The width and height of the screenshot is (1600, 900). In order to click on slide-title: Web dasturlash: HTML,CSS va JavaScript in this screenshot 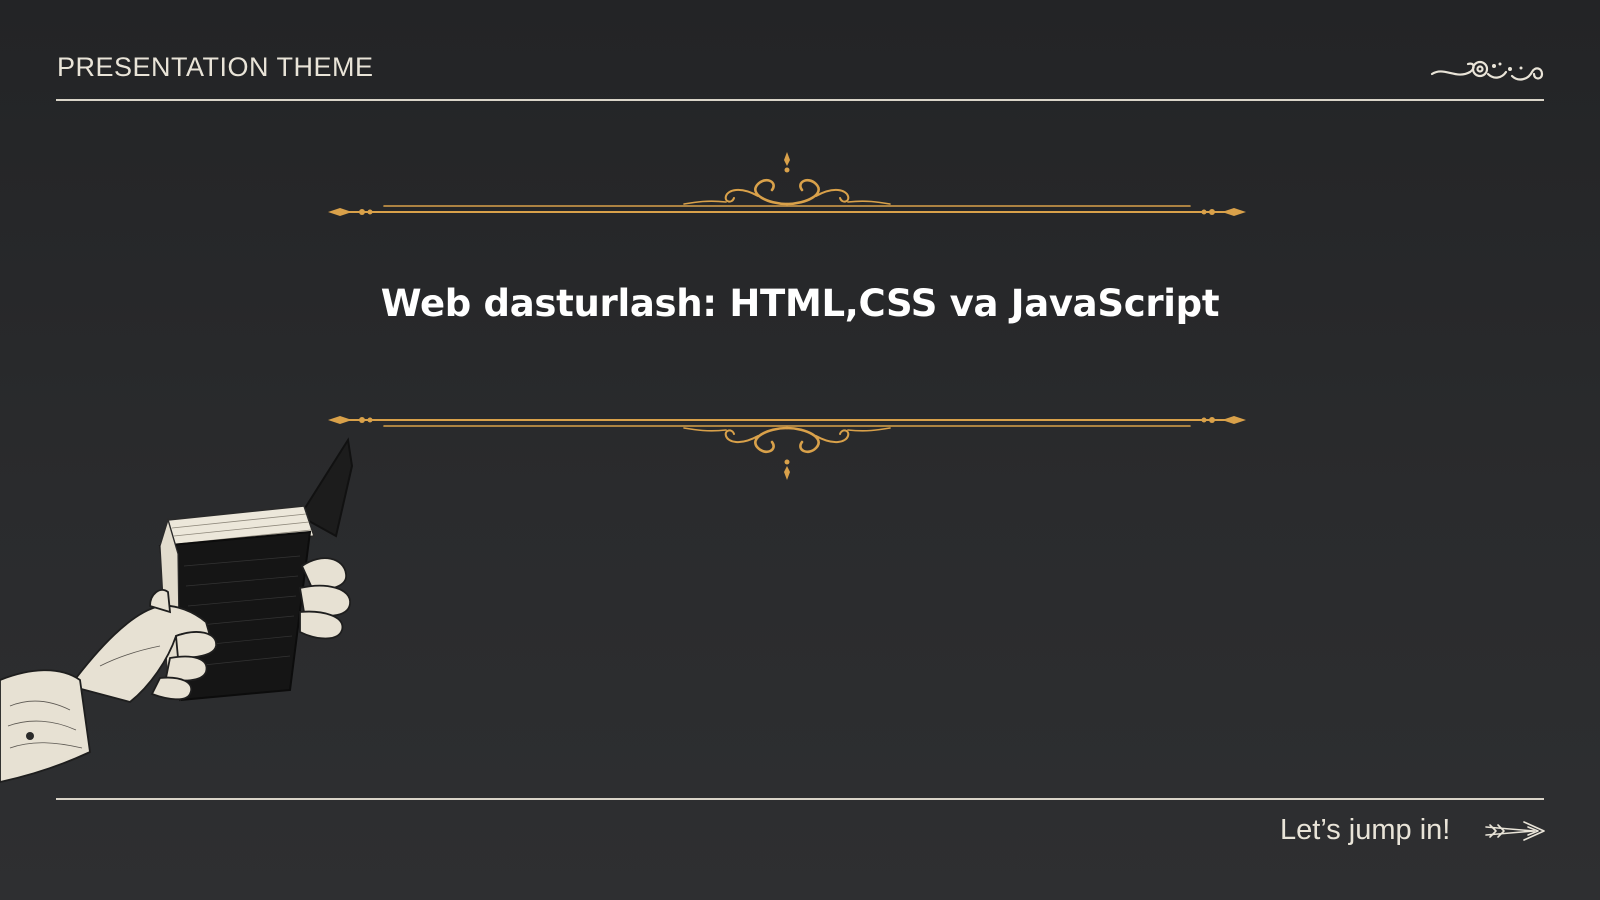, I will do `click(800, 303)`.